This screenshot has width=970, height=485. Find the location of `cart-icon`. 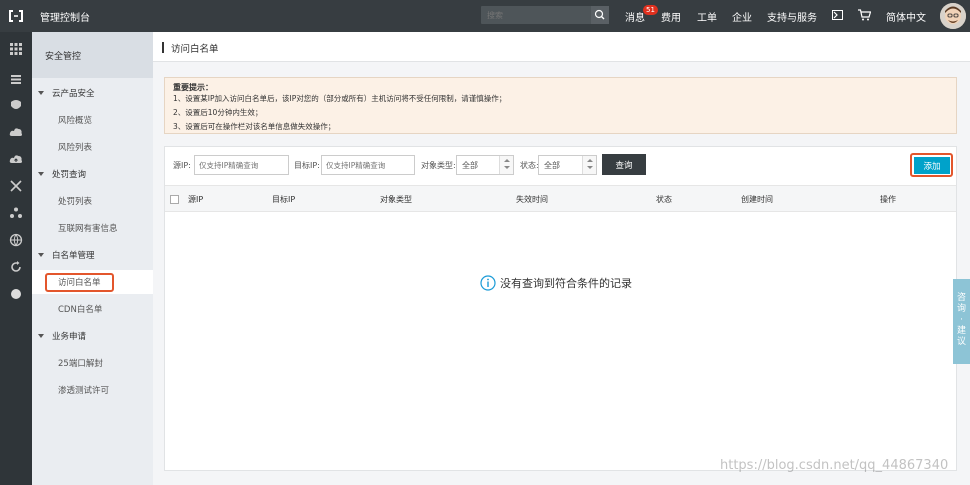

cart-icon is located at coordinates (864, 15).